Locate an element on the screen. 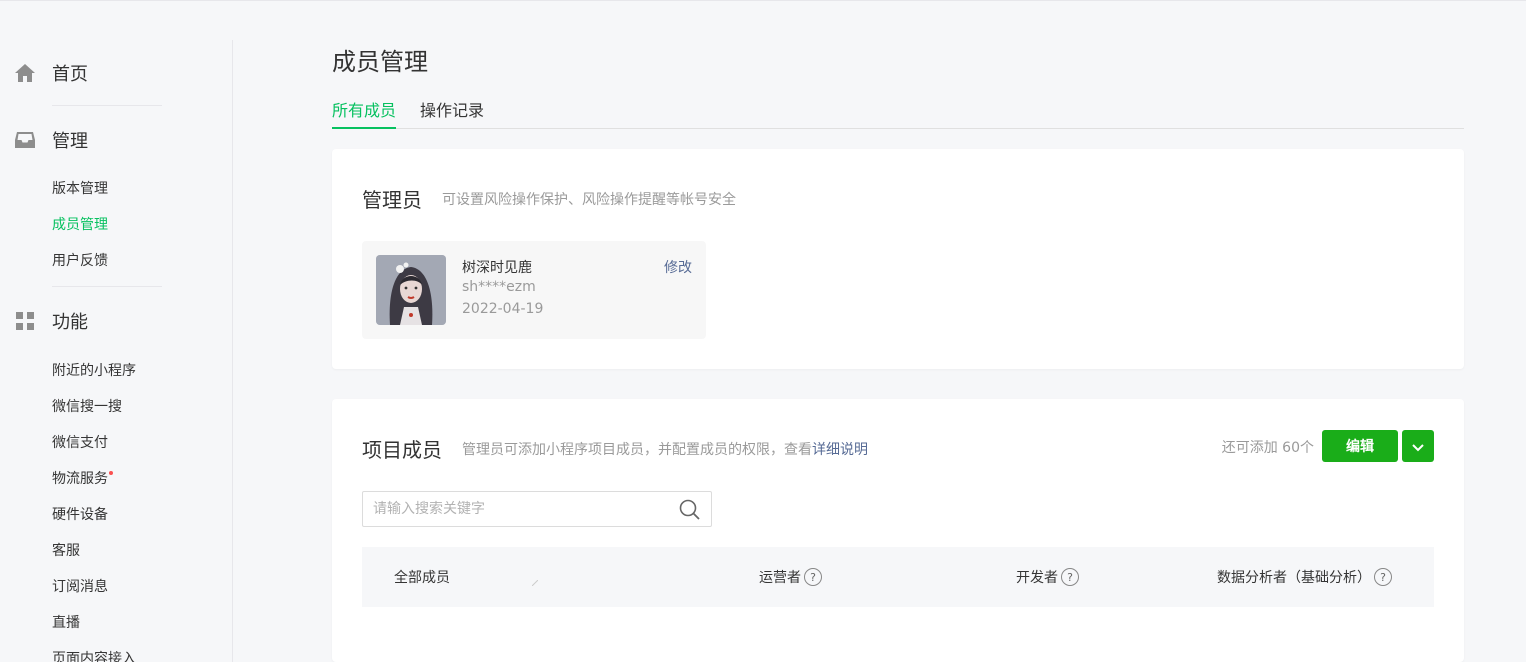 This screenshot has height=662, width=1526. members-table-header: 全部成员 运营者 ? 开发者 ? 数据分析者（基础分析） ? is located at coordinates (898, 577).